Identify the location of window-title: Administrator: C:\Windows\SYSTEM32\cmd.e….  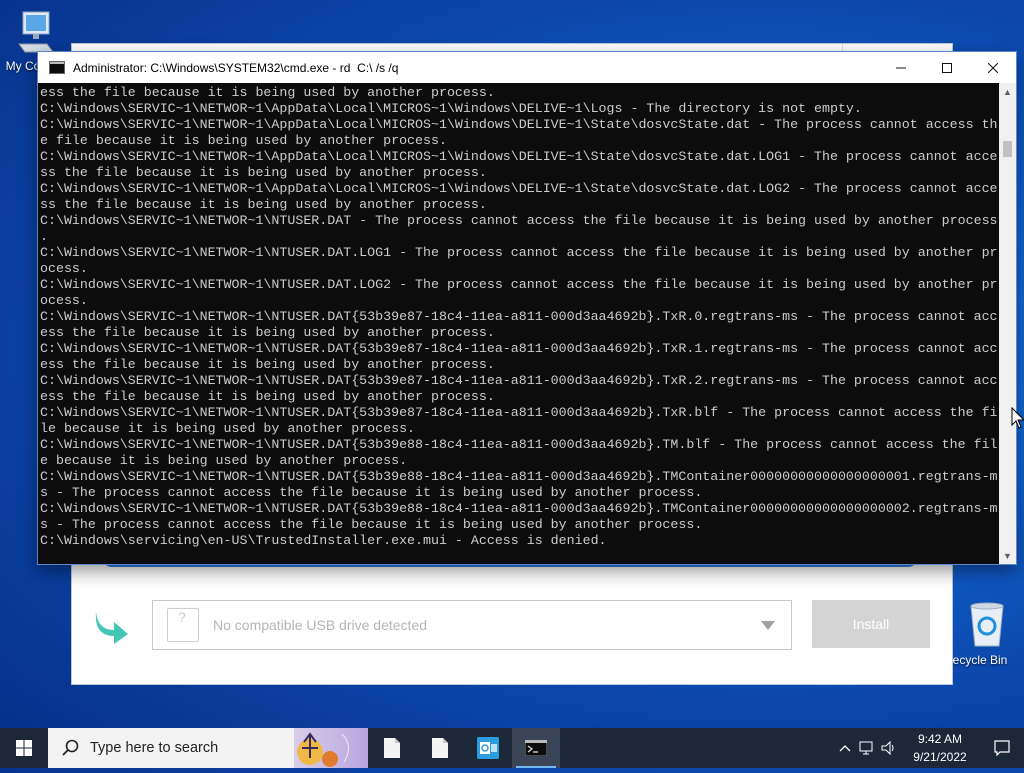
(236, 67).